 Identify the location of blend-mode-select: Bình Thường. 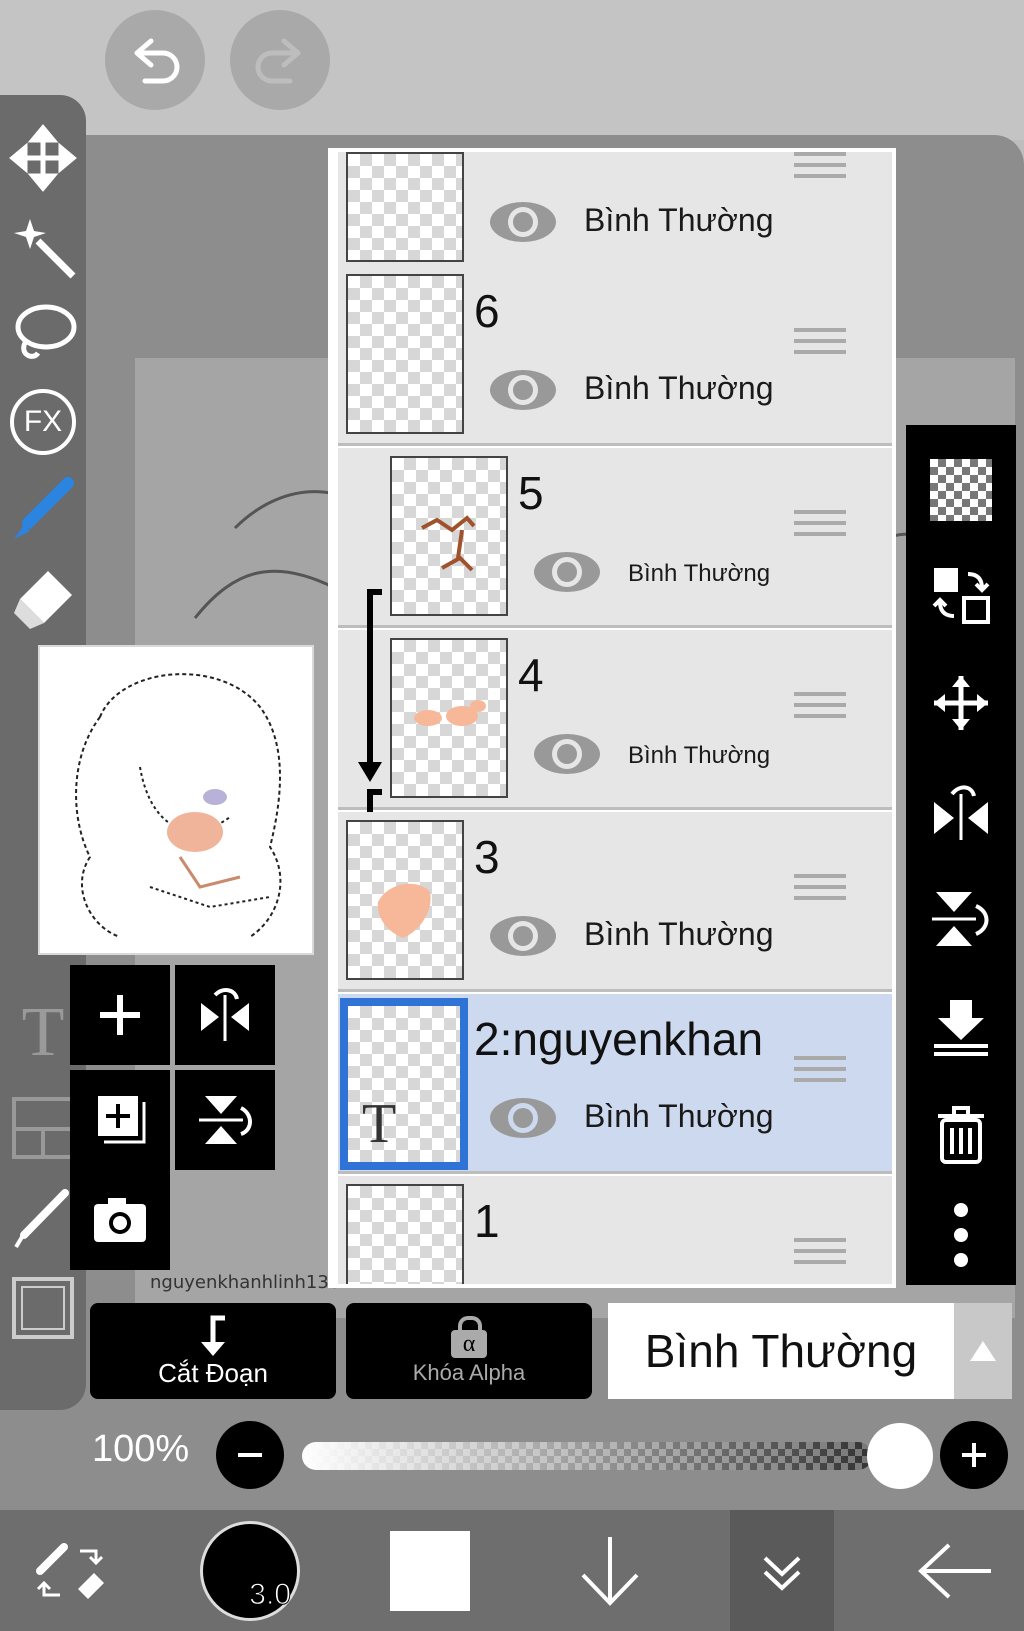
(781, 1351).